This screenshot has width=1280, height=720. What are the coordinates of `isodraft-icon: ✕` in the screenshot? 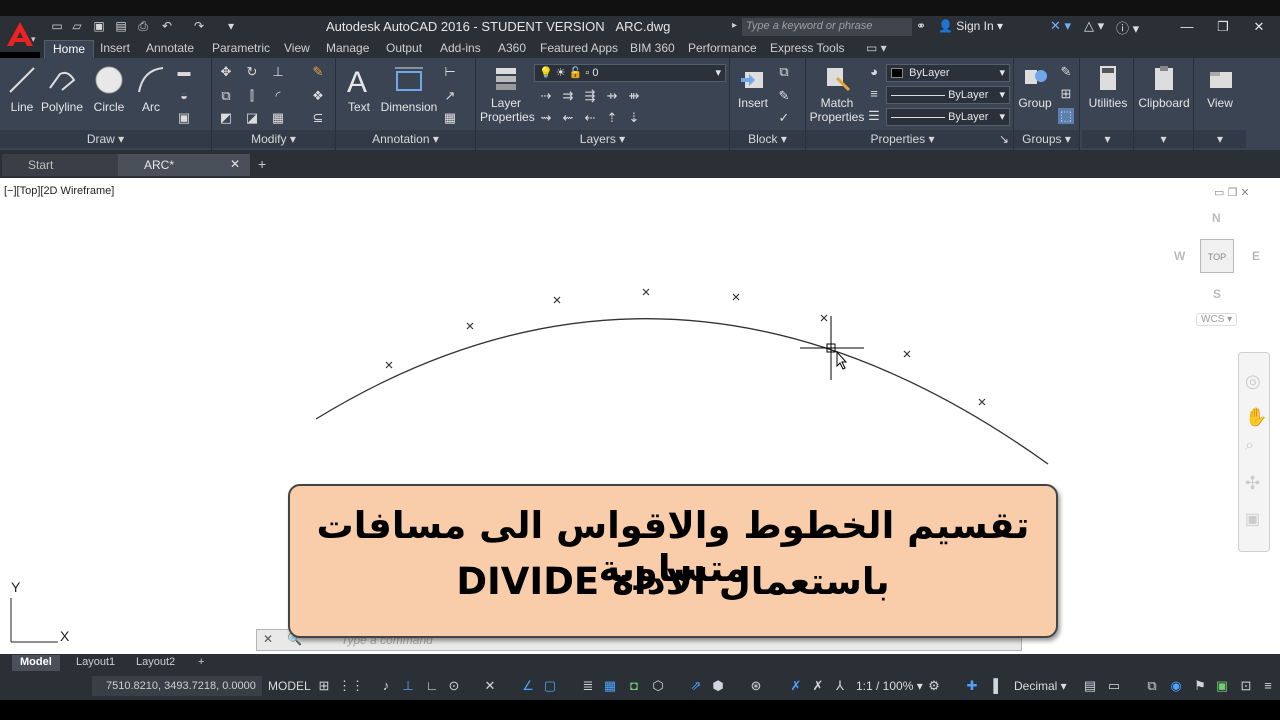 It's located at (490, 686).